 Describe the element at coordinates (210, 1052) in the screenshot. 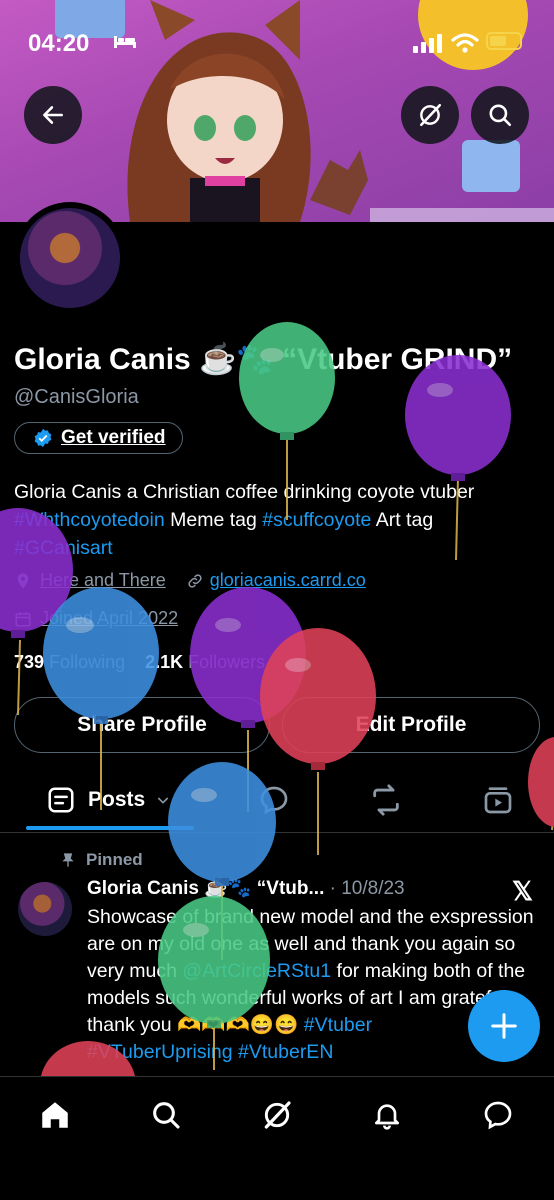

I see `tweet-hashtags: #VTuberUprising #VtuberEN` at that location.